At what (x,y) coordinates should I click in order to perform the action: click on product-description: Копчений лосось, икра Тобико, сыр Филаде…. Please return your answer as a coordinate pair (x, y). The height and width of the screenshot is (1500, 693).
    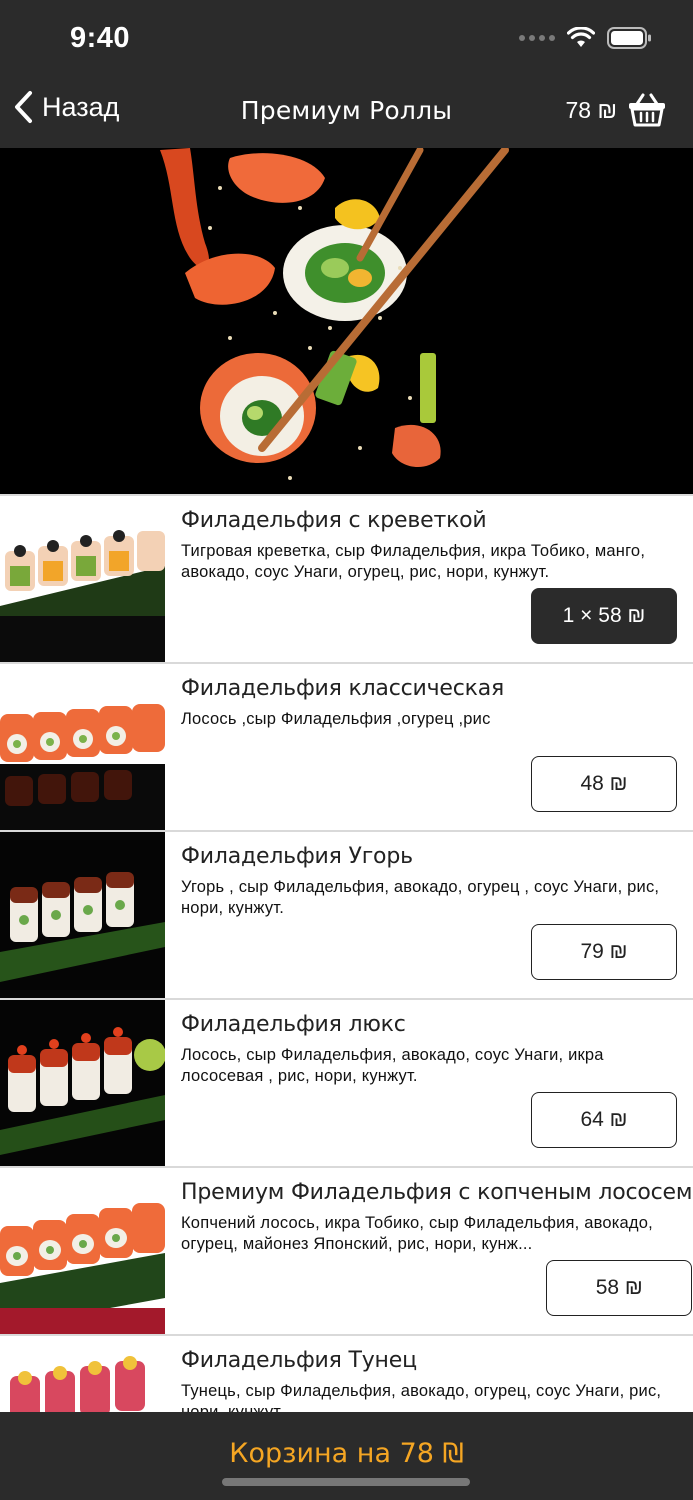
    Looking at the image, I should click on (417, 1233).